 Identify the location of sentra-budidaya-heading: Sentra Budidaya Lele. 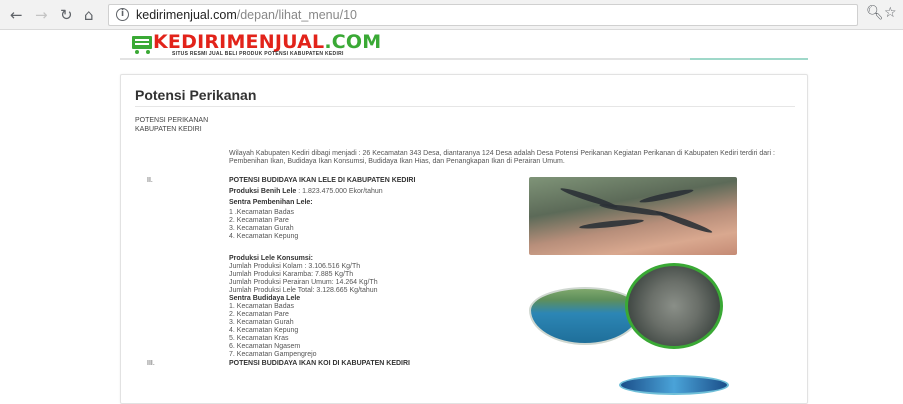
(265, 298).